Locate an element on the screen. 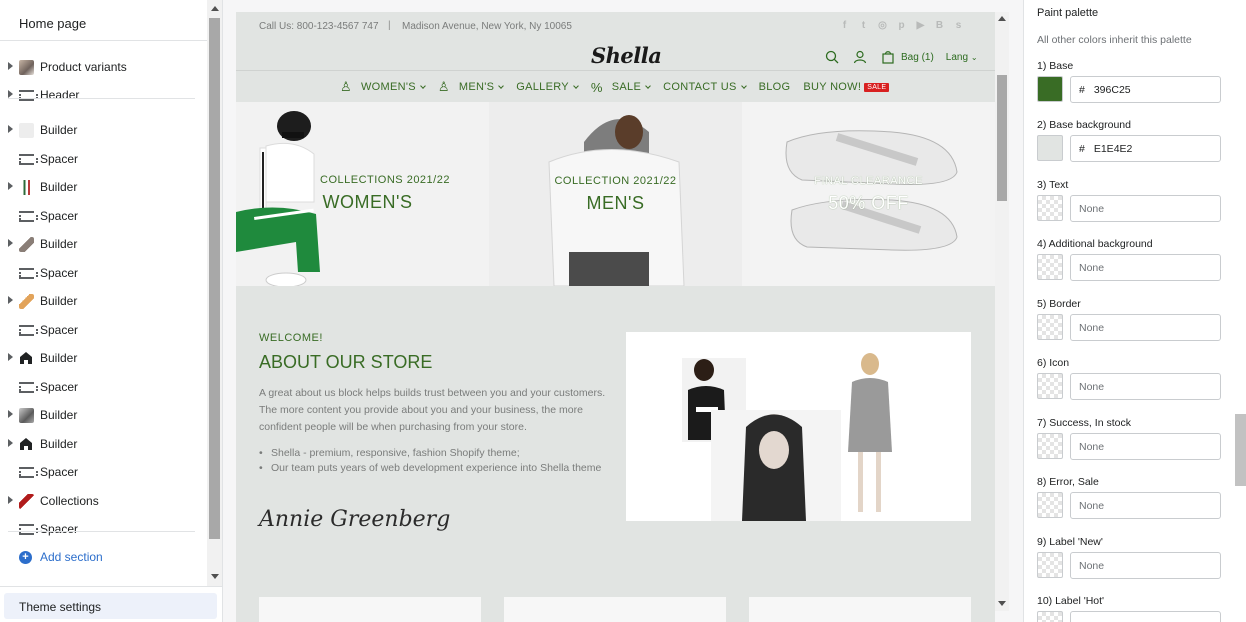 The width and height of the screenshot is (1246, 622). tree-item: Header is located at coordinates (103, 95).